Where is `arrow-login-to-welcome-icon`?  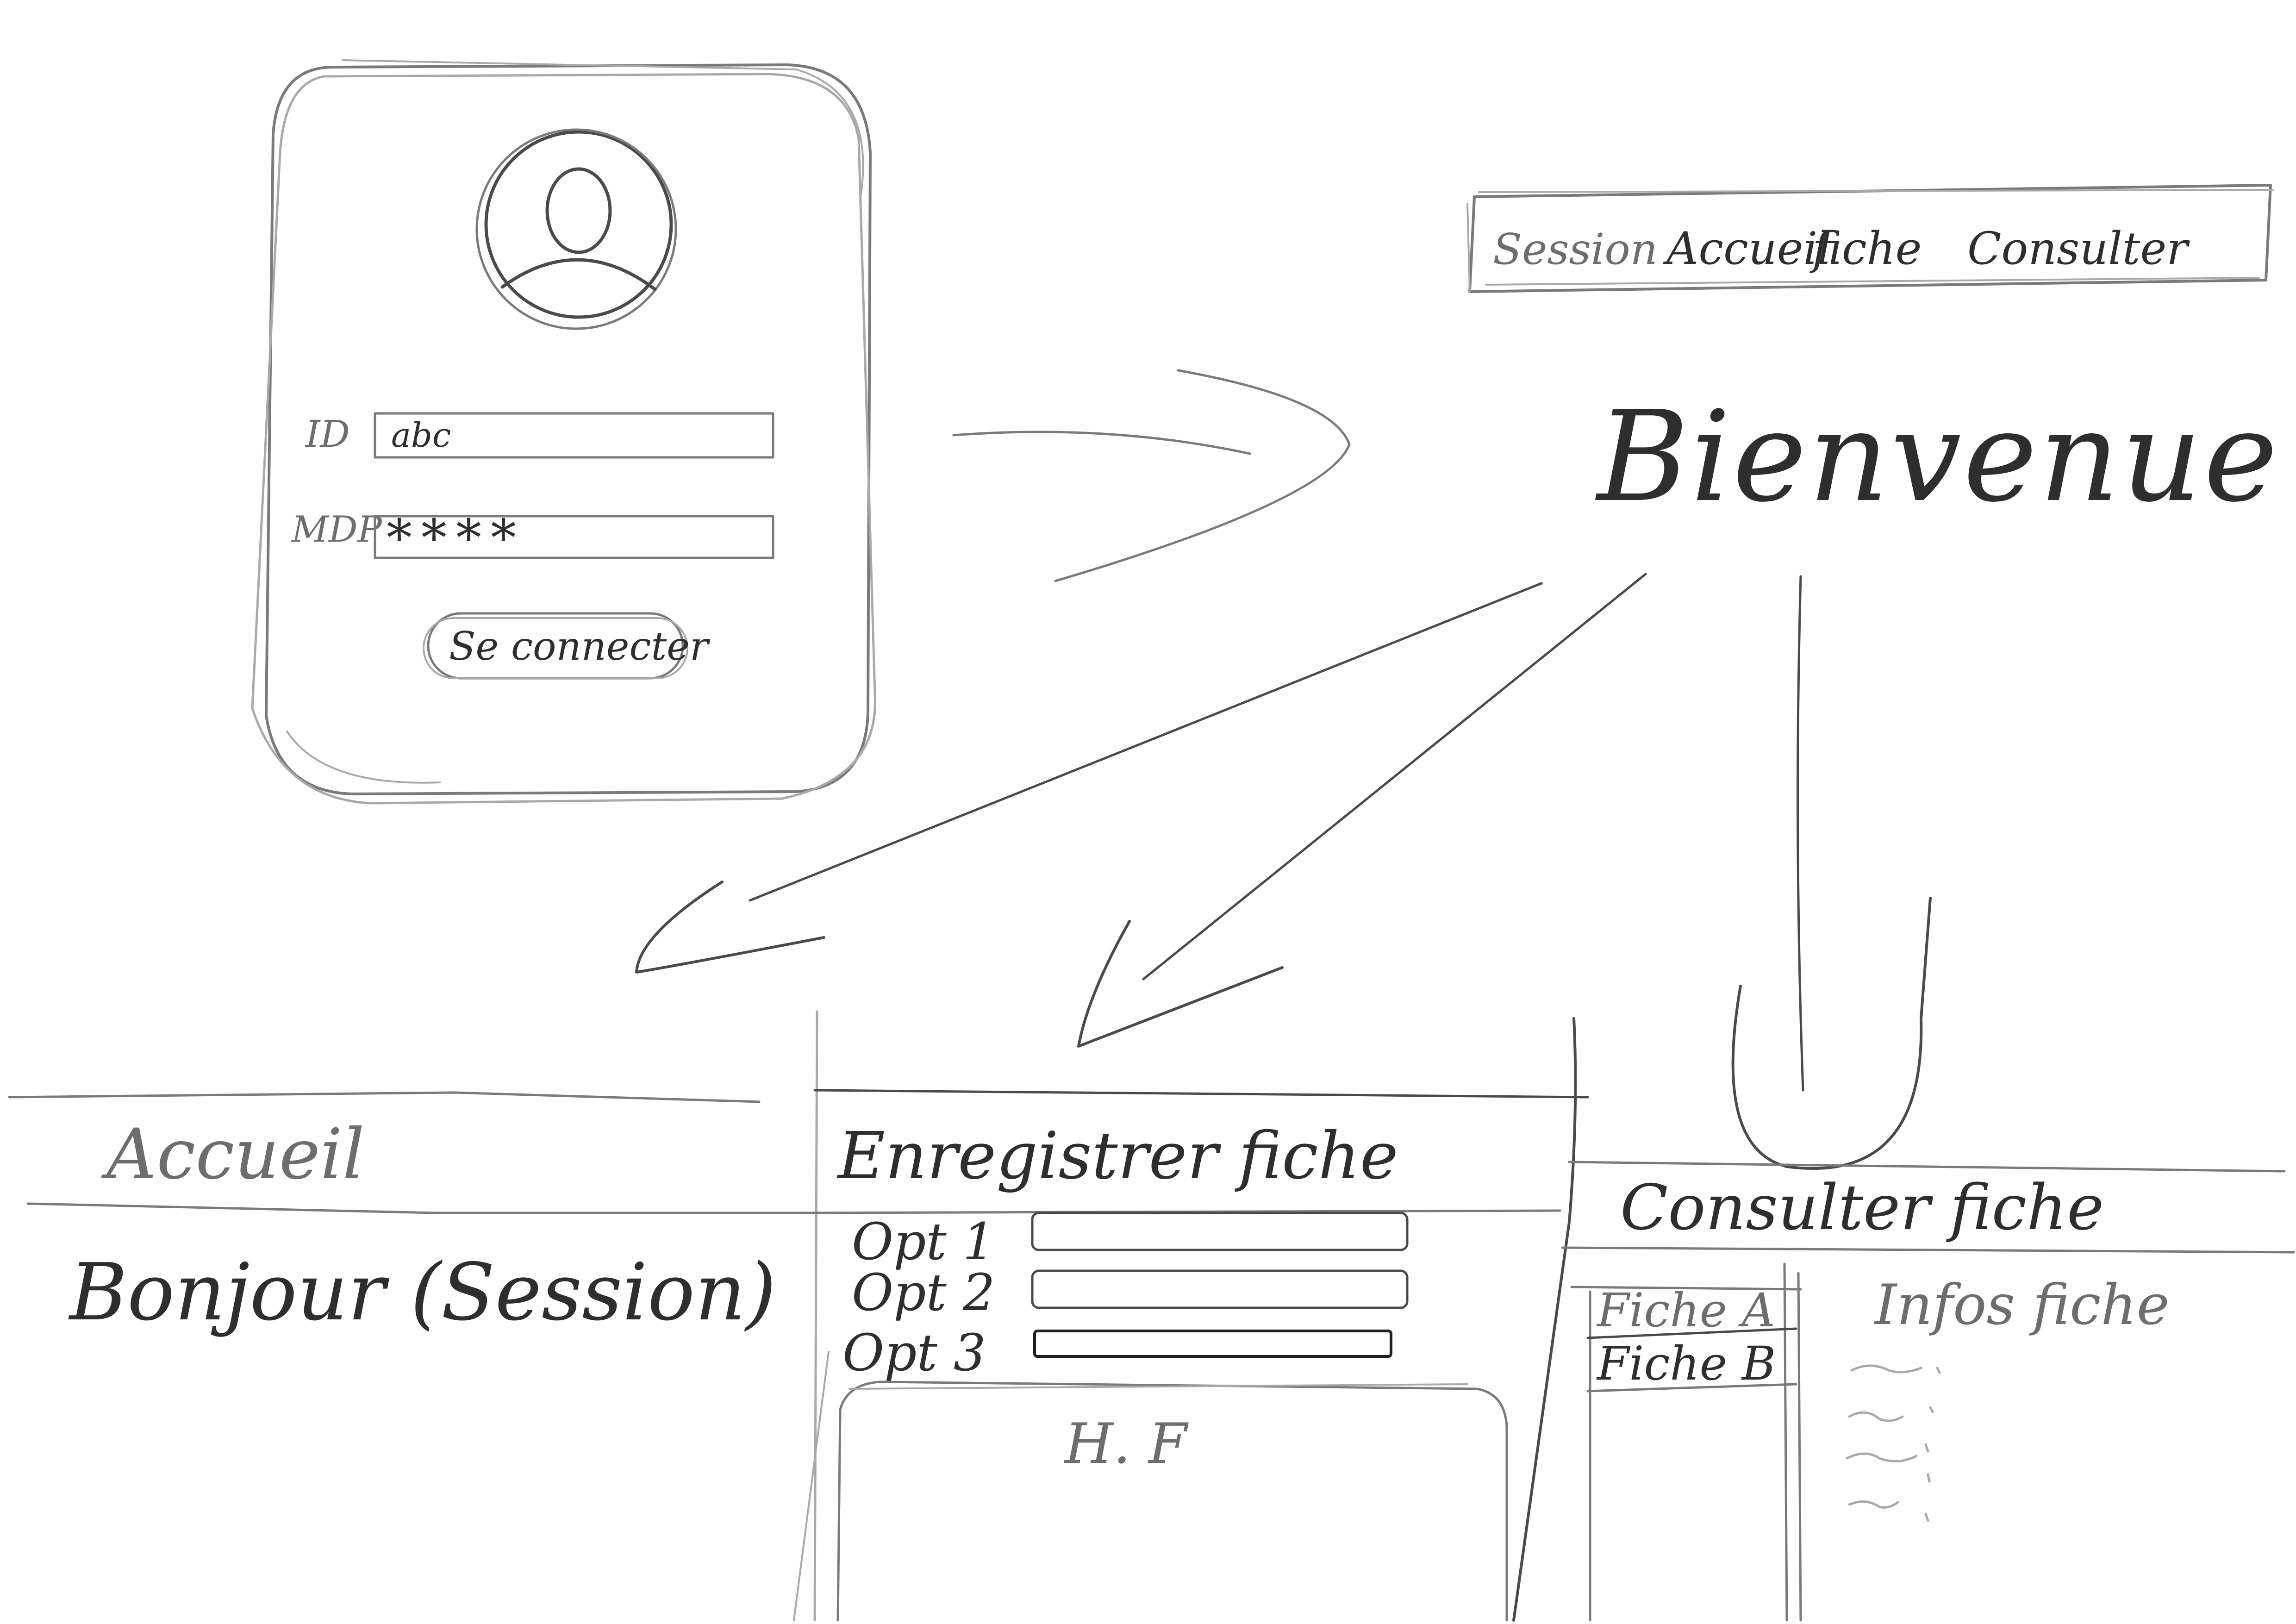
arrow-login-to-welcome-icon is located at coordinates (1151, 475).